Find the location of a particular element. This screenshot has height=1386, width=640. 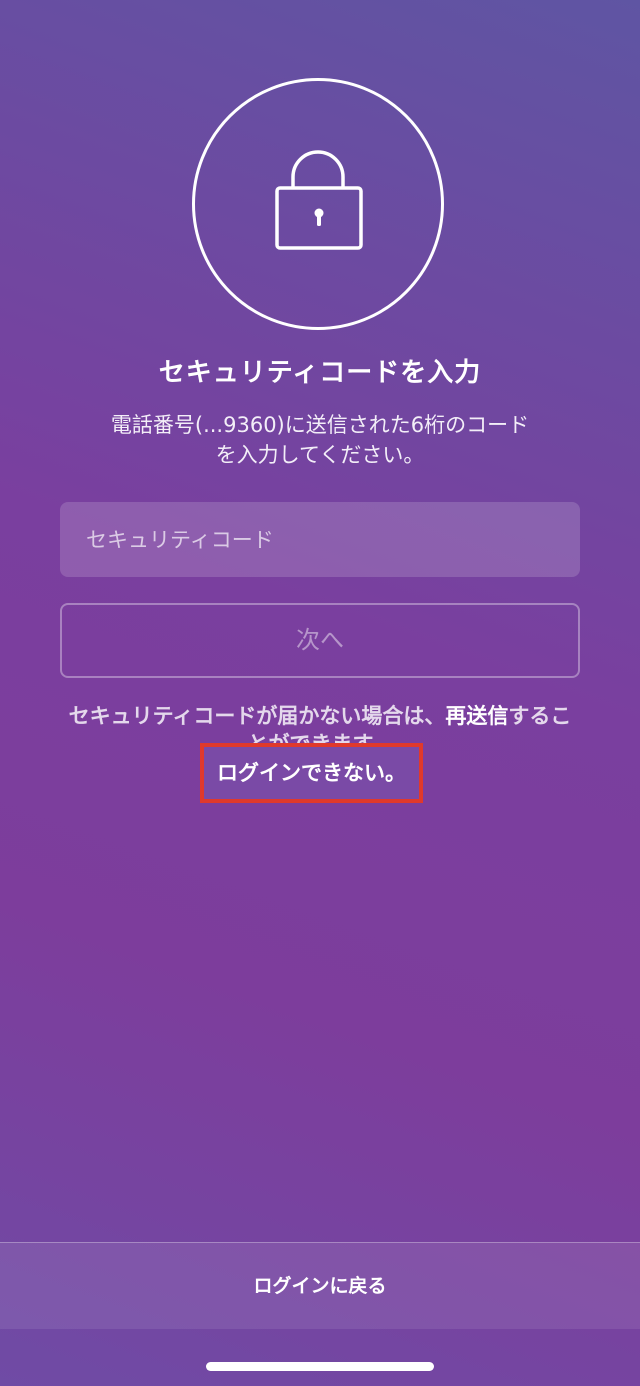

resend-prefix: セキュリティコードが届かない場合は、 is located at coordinates (257, 716).